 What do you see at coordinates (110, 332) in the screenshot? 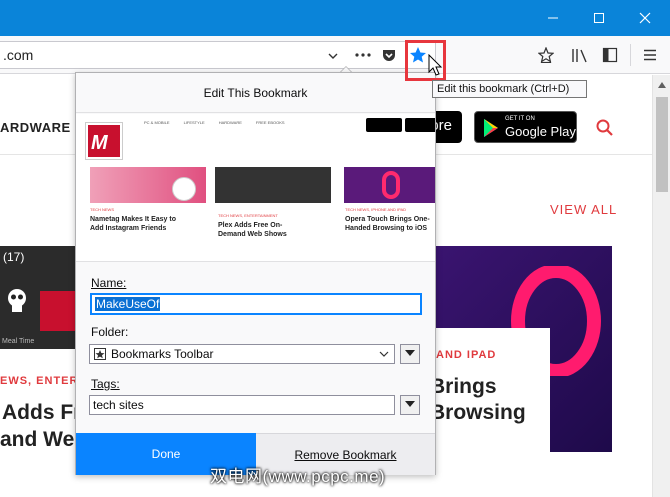
I see `folder-label: Folder:` at bounding box center [110, 332].